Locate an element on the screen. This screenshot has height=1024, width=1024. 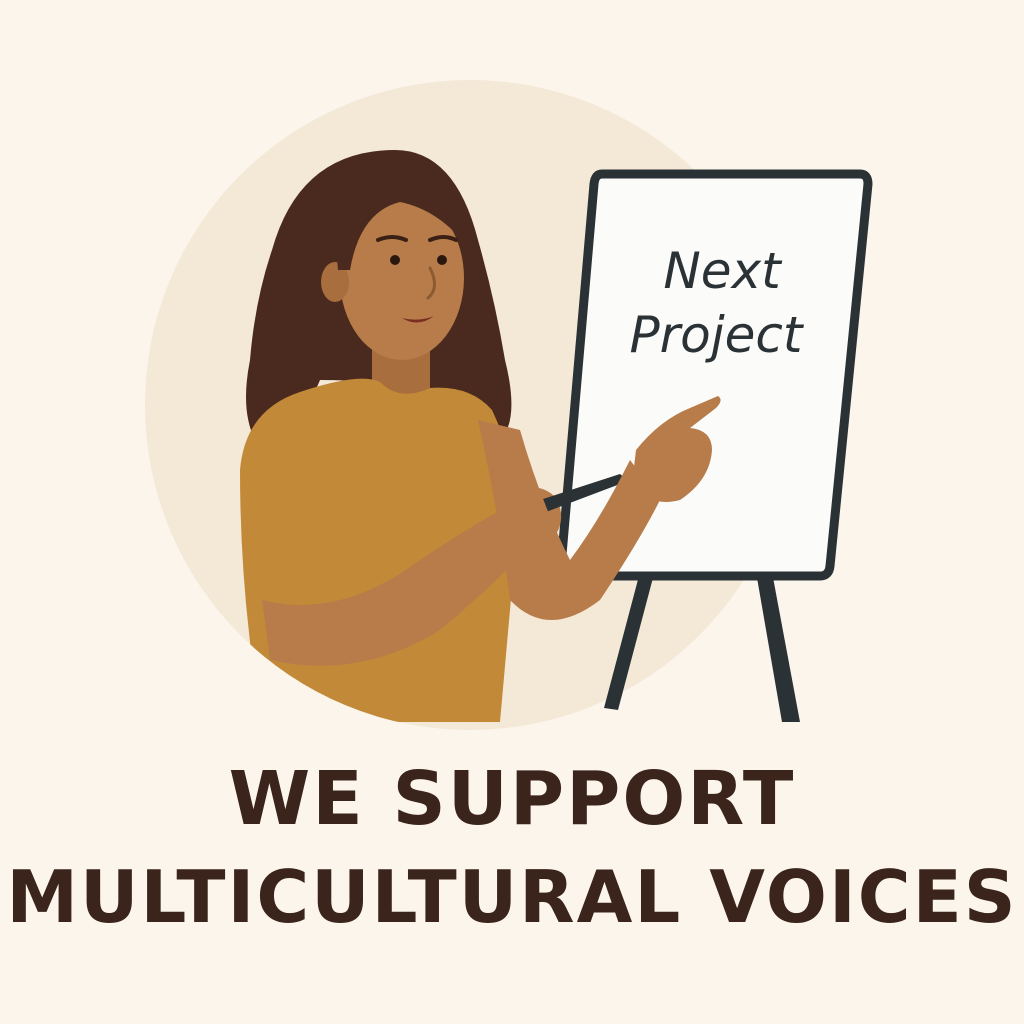
headline-line1: WE SUPPORT is located at coordinates (512, 799).